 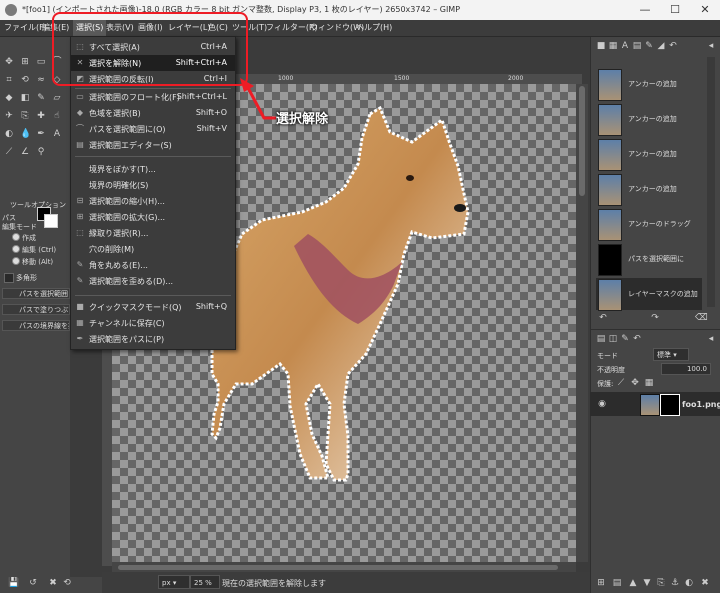 I want to click on menu-help: ヘルプ(H), so click(x=374, y=27).